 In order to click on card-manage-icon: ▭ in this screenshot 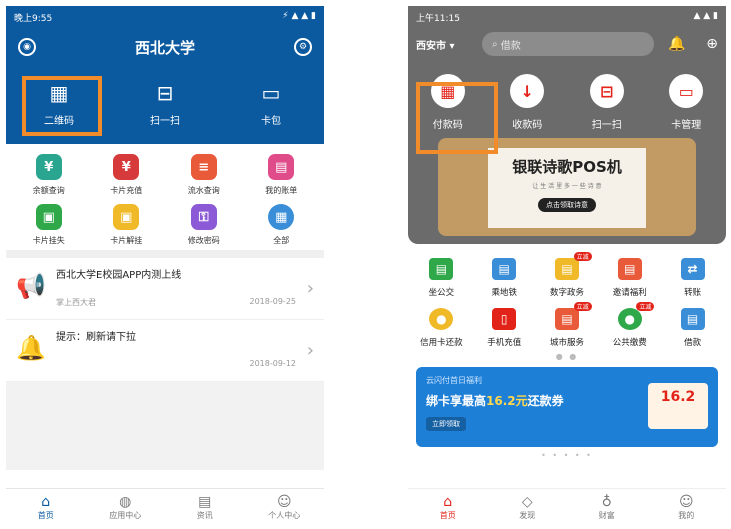, I will do `click(686, 91)`.